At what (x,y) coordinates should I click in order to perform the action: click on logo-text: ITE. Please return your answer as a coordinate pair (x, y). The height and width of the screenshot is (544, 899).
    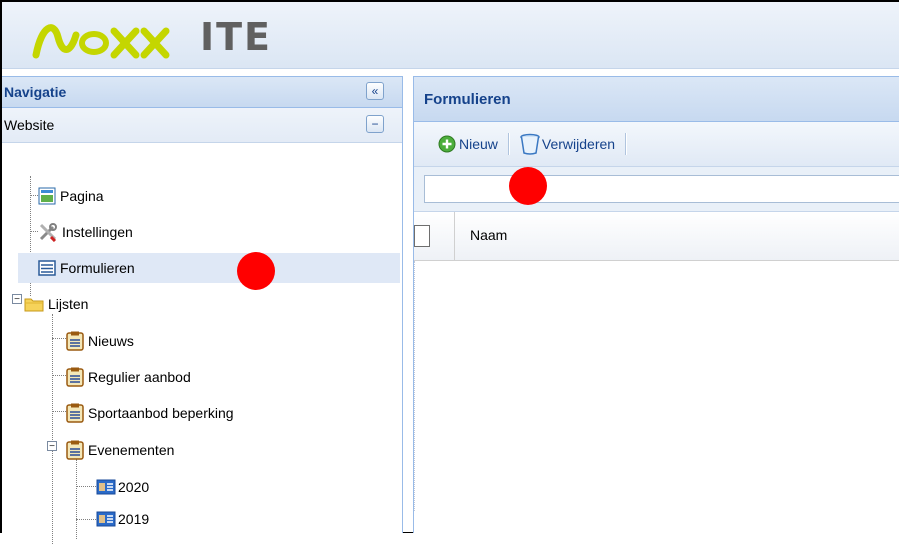
    Looking at the image, I should click on (236, 37).